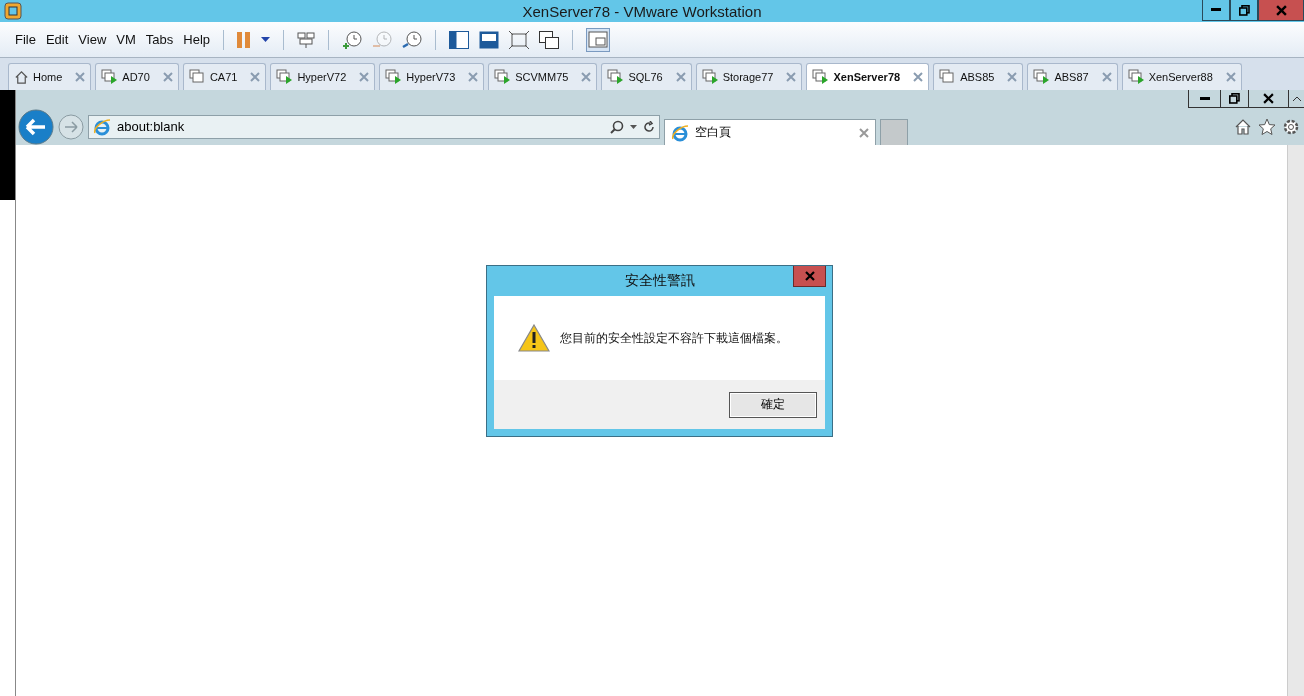  What do you see at coordinates (374, 126) in the screenshot?
I see `address-bar: about:blank` at bounding box center [374, 126].